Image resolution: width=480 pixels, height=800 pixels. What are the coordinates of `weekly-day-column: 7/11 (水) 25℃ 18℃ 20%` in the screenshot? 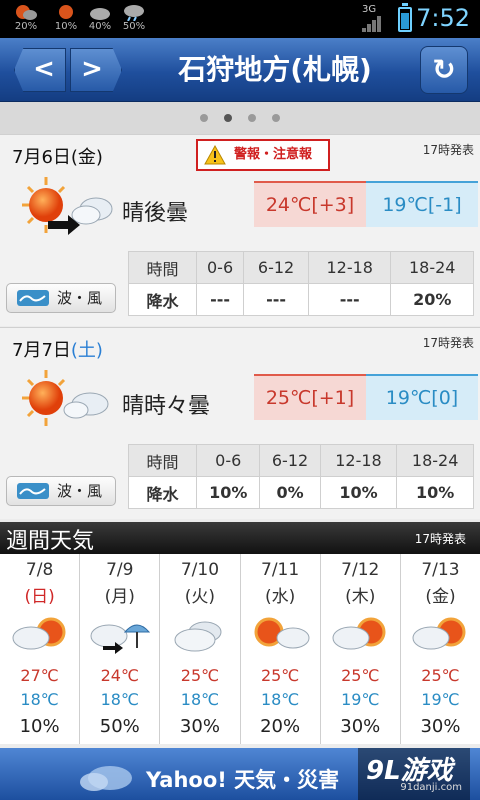 It's located at (281, 649).